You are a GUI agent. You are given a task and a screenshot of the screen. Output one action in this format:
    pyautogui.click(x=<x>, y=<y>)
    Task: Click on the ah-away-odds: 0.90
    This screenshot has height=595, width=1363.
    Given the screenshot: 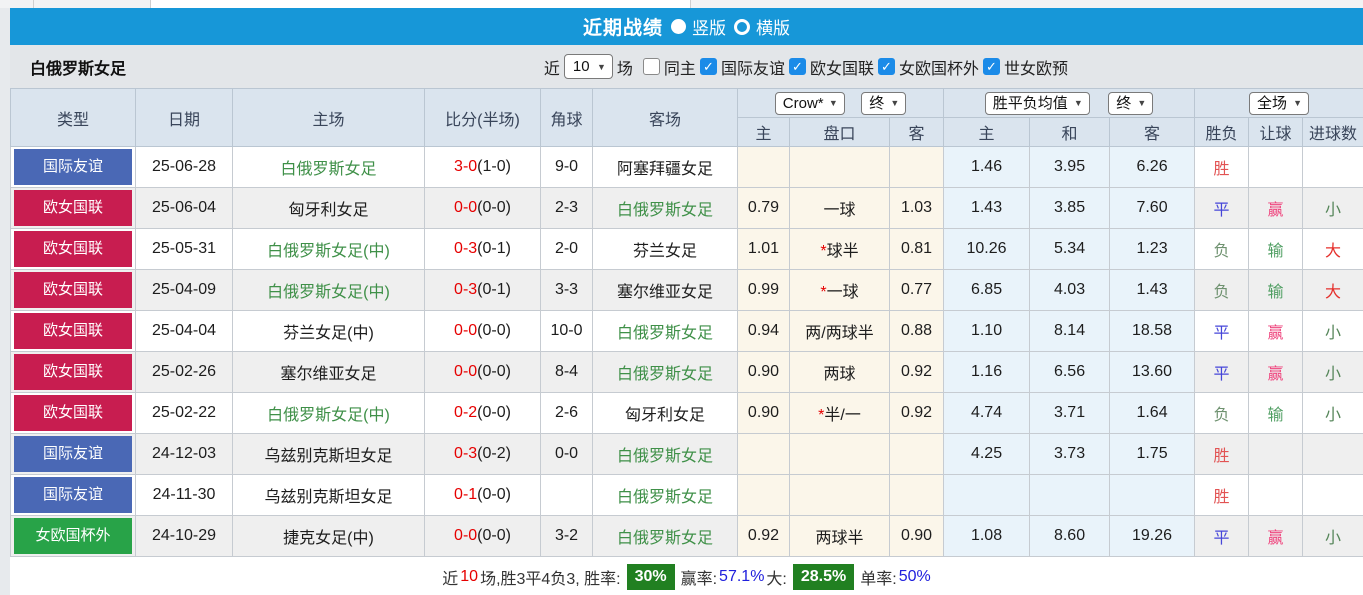 What is the action you would take?
    pyautogui.click(x=916, y=536)
    